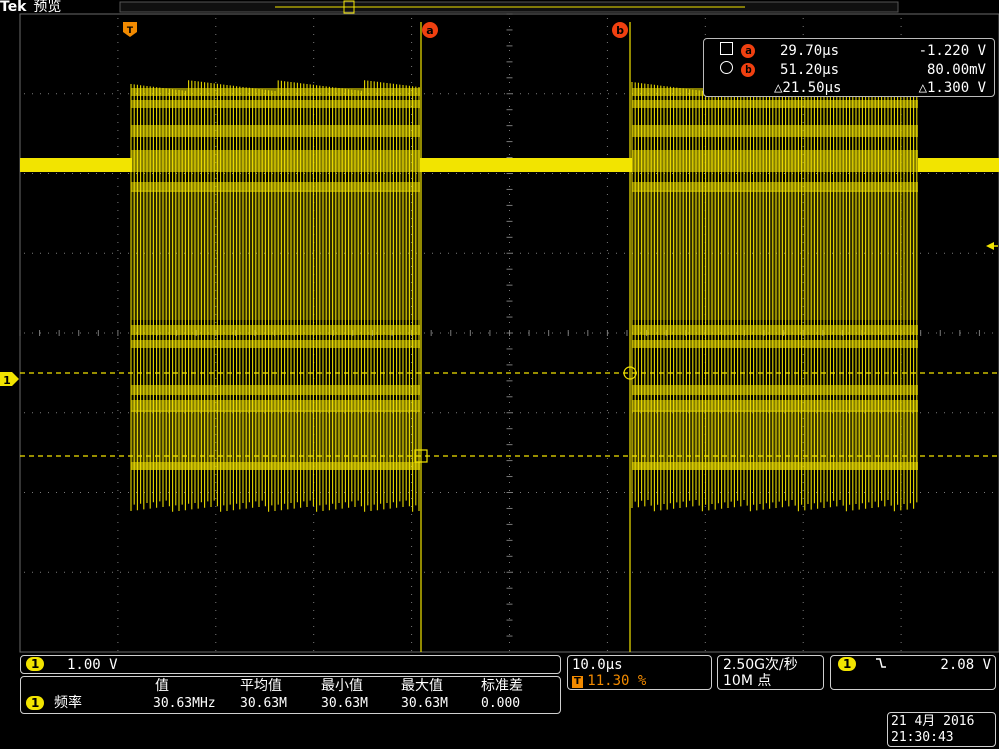 The image size is (999, 749). I want to click on mode-label: 预览, so click(47, 7).